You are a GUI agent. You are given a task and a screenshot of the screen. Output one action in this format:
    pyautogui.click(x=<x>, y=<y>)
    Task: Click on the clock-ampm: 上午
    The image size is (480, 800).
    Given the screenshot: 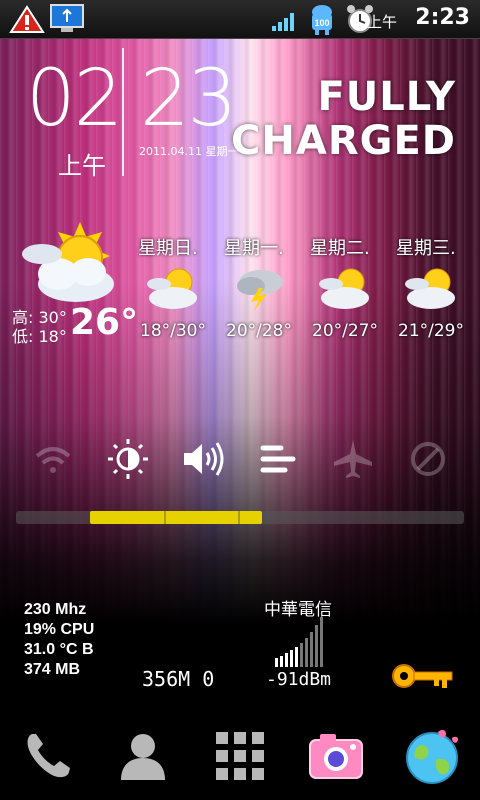 What is the action you would take?
    pyautogui.click(x=82, y=166)
    